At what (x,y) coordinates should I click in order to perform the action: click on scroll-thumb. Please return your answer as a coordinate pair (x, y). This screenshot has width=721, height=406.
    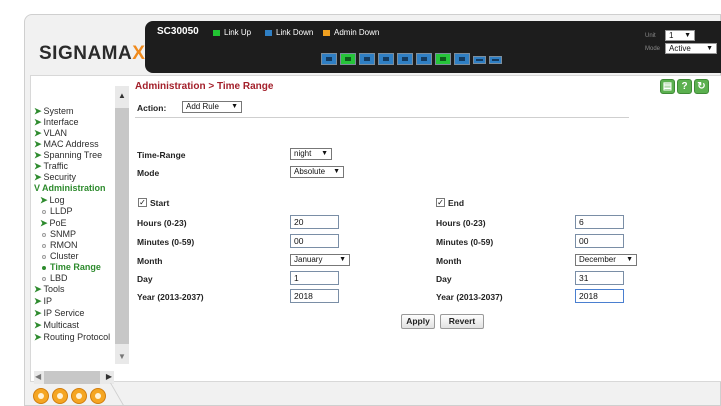
    Looking at the image, I should click on (122, 226).